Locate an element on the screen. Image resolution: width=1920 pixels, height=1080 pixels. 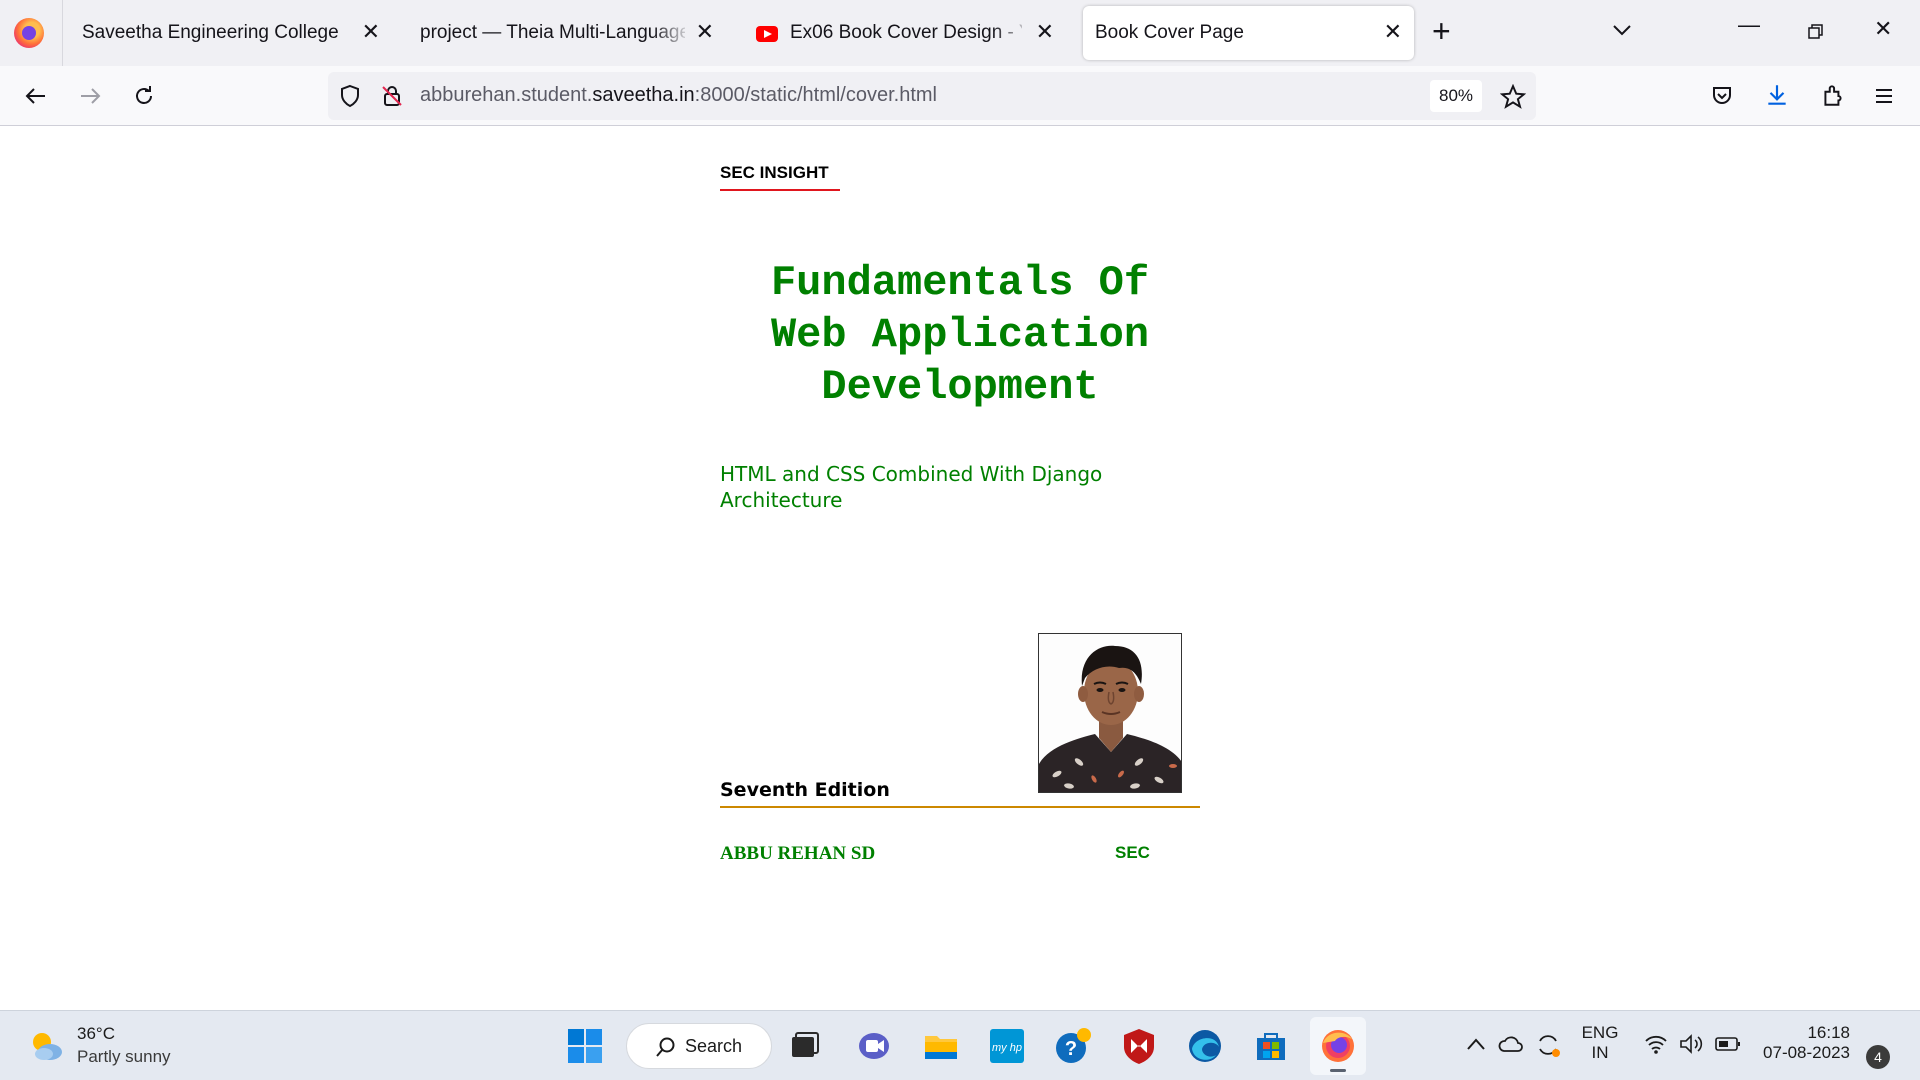
weather-temperature: 36°C is located at coordinates (96, 1034).